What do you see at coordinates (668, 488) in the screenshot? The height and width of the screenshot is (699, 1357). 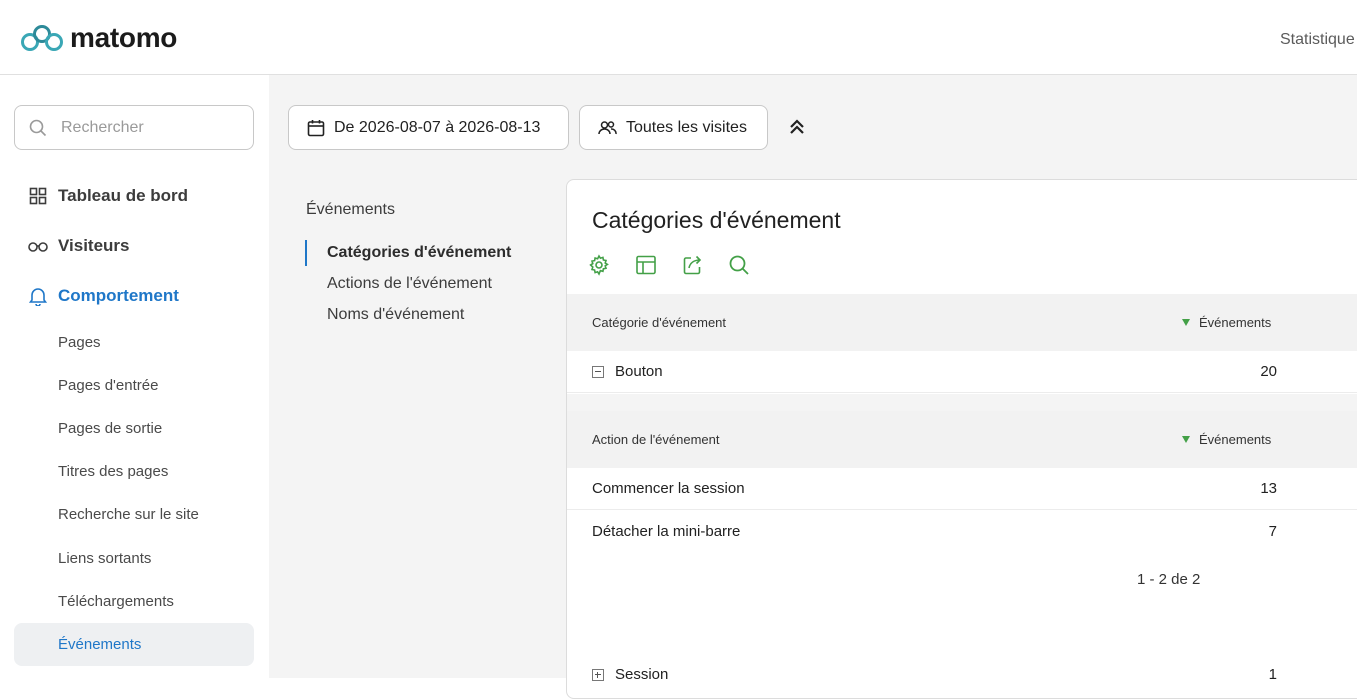 I see `row-label: Commencer la session` at bounding box center [668, 488].